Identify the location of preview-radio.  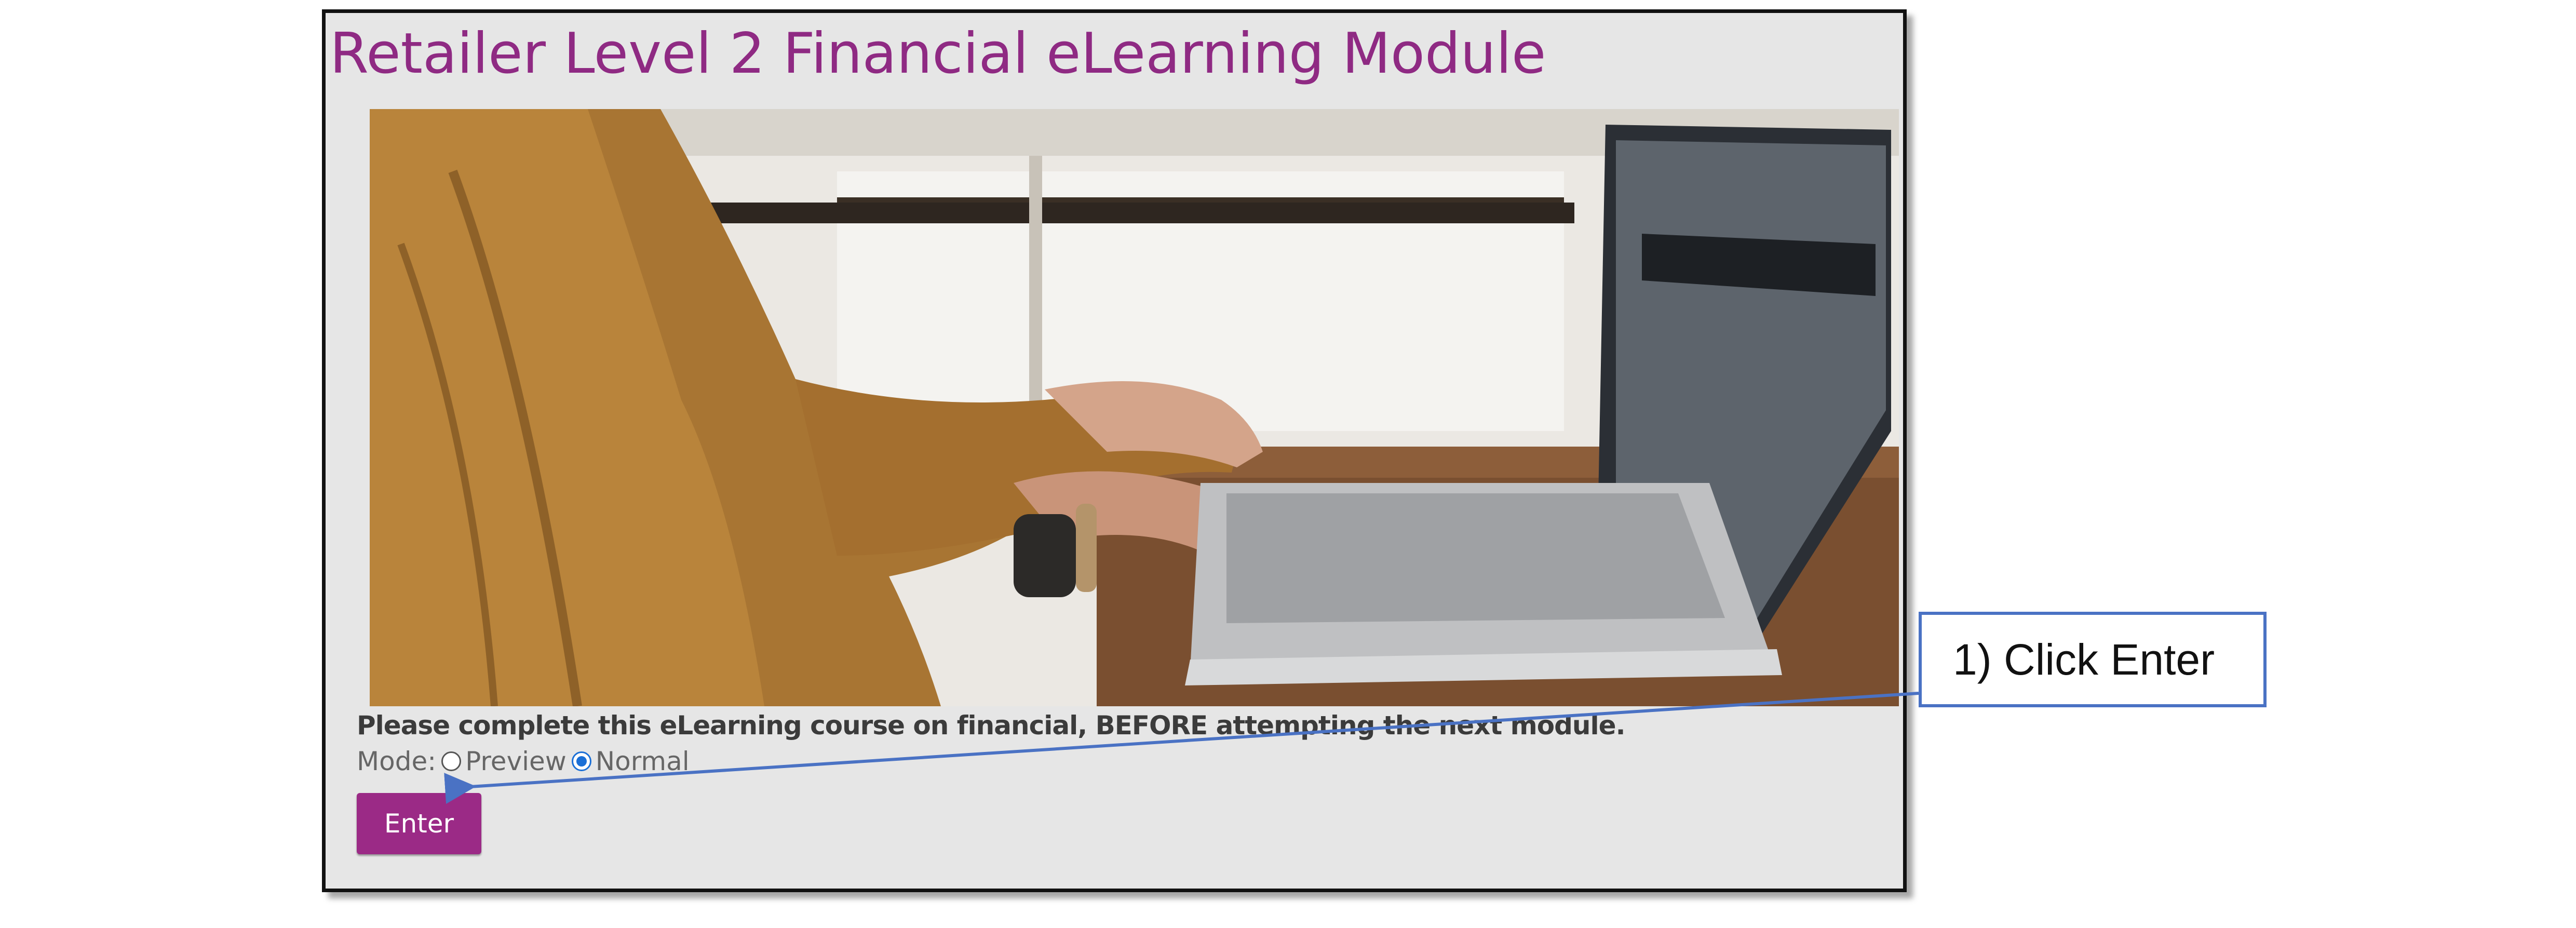
(451, 761).